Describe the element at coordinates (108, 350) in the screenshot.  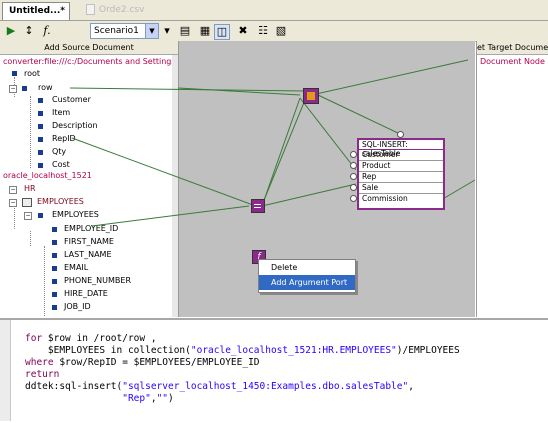
I see `code-text: $EMPLOYEES in collection(` at that location.